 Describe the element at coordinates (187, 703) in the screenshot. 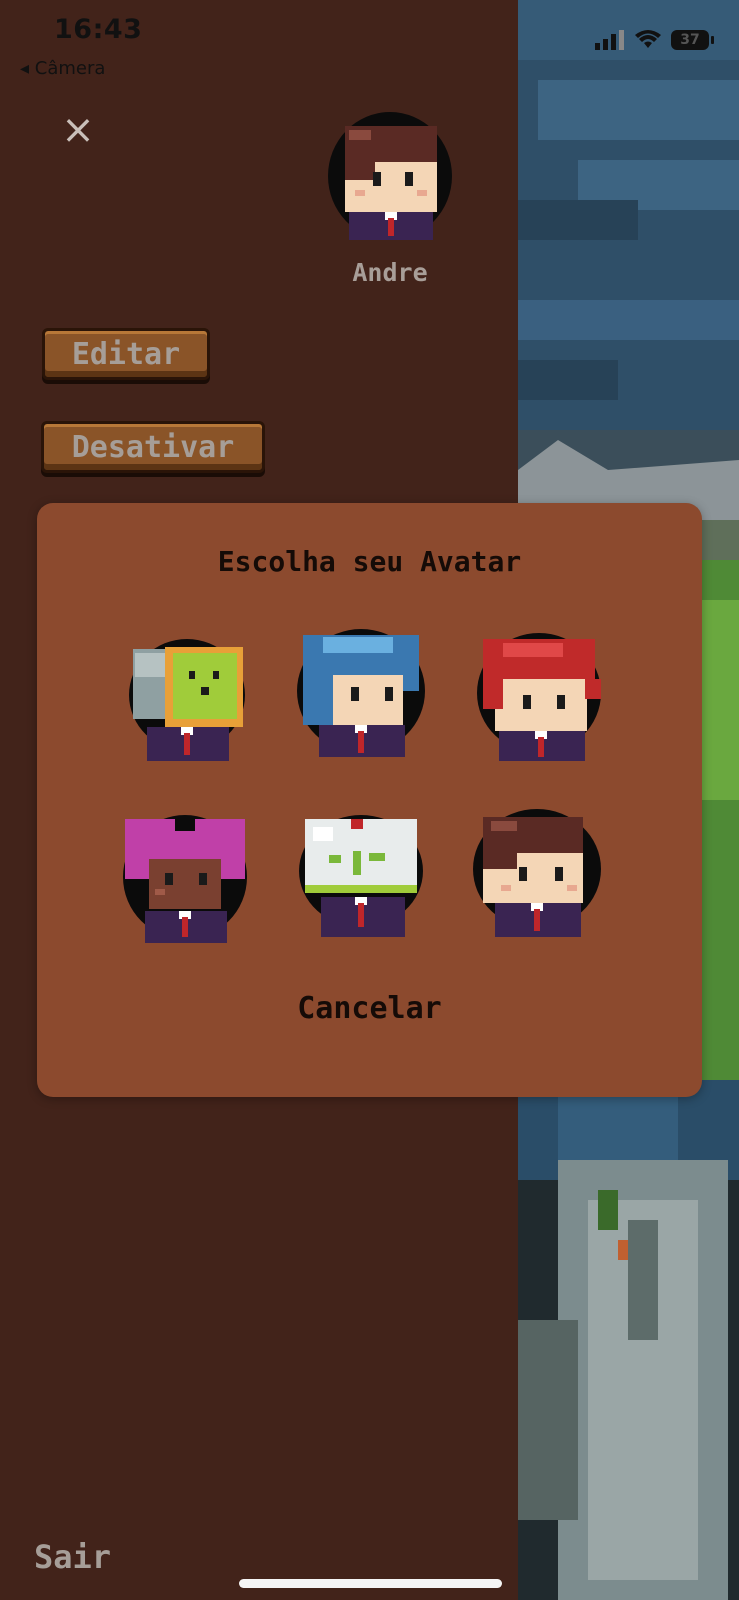

I see `avatar-option-monitor-bot` at that location.